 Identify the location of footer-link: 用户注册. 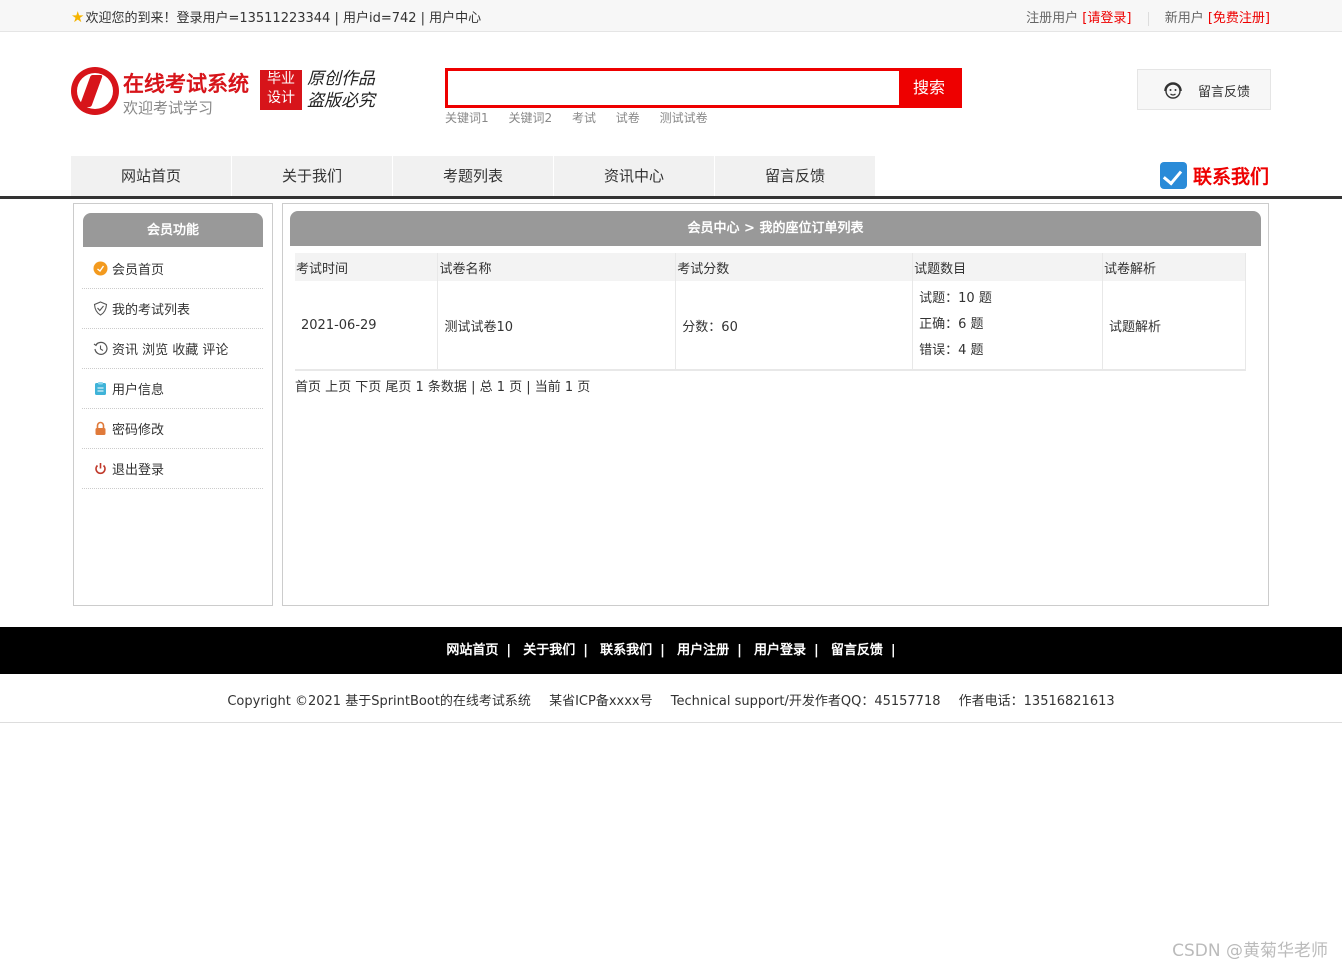
(703, 650).